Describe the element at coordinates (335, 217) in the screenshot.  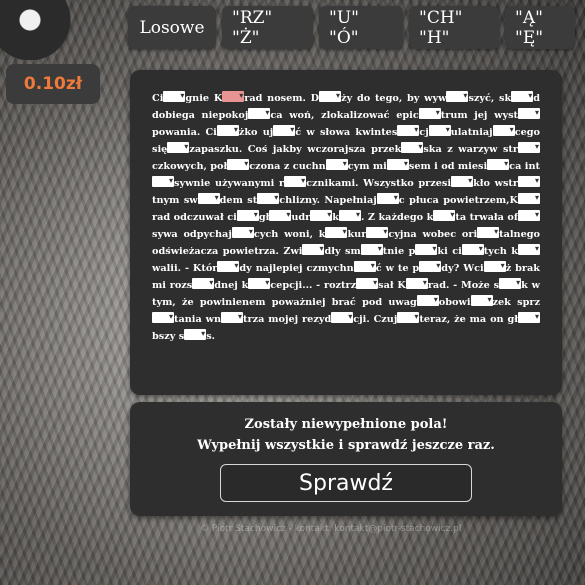
I see `text-fragment: k` at that location.